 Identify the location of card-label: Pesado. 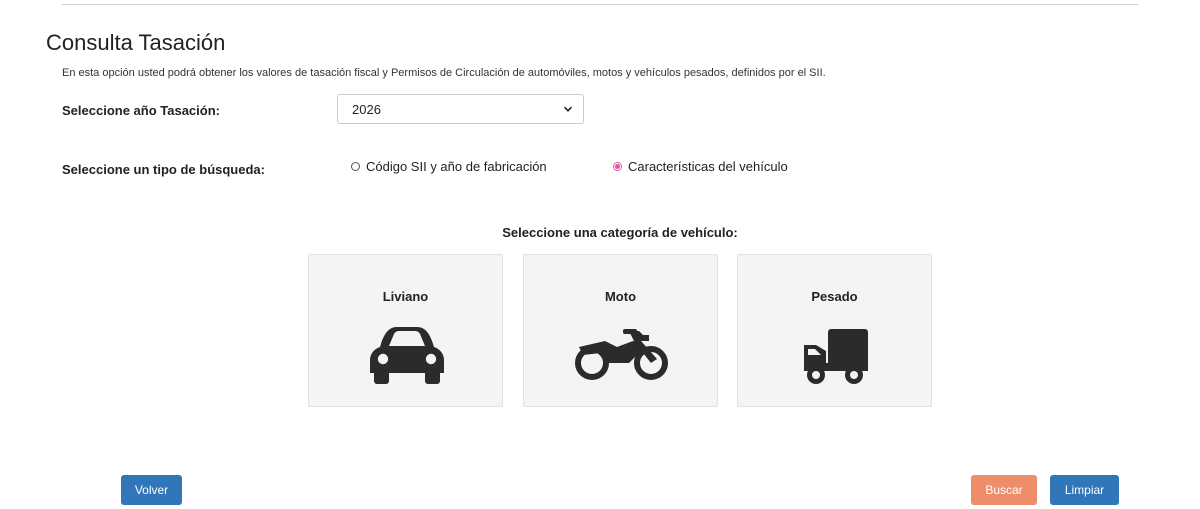
(834, 296).